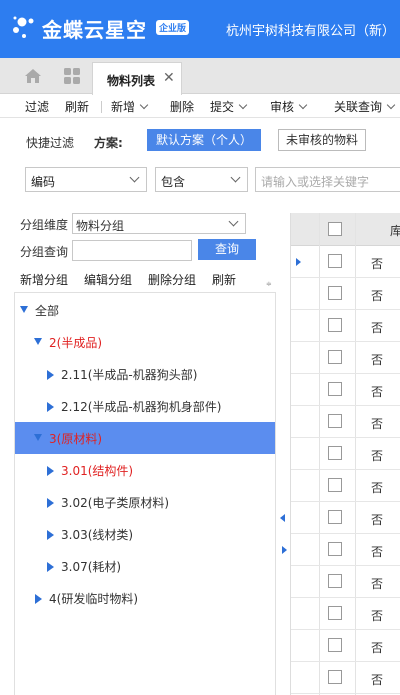  Describe the element at coordinates (200, 106) in the screenshot. I see `main-toolbar: 过滤 刷新 新增 删除 提交 审核 关联查询` at that location.